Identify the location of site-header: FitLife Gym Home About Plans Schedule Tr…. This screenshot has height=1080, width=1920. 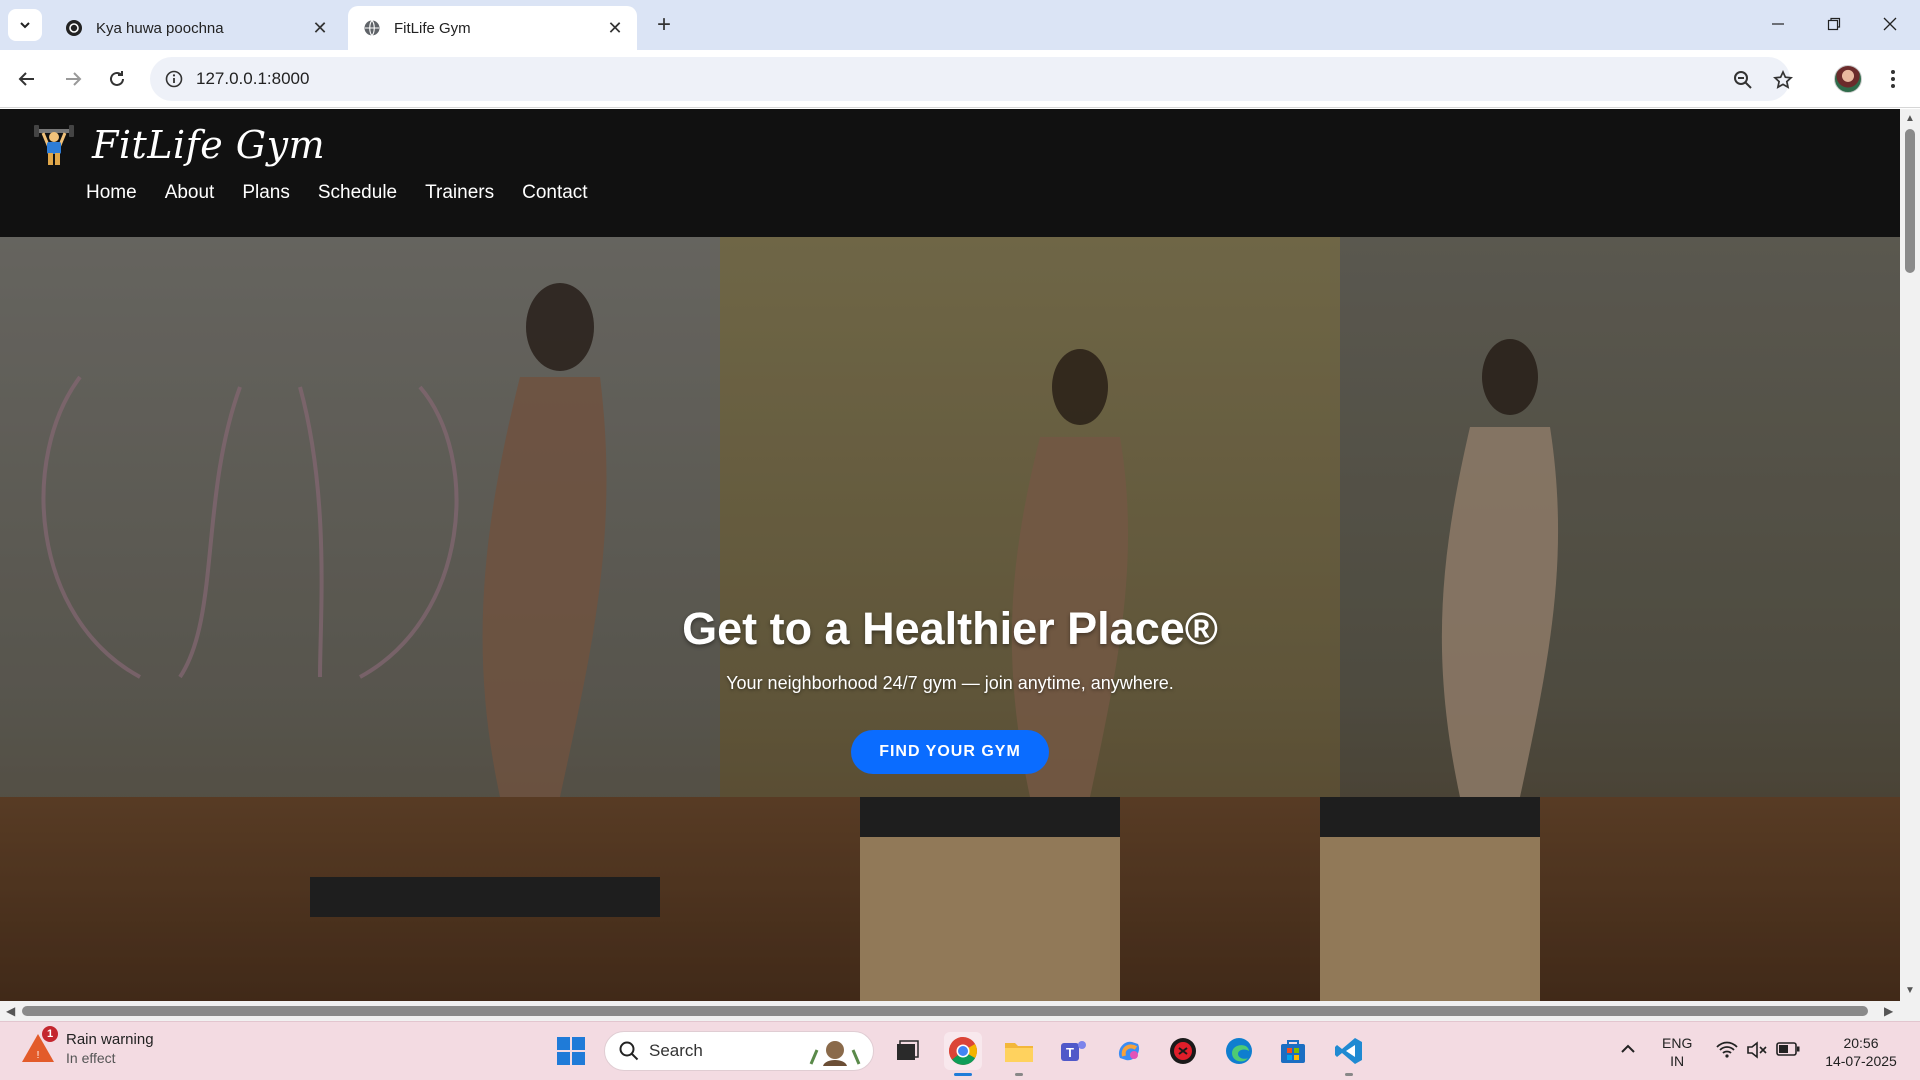
(950, 173).